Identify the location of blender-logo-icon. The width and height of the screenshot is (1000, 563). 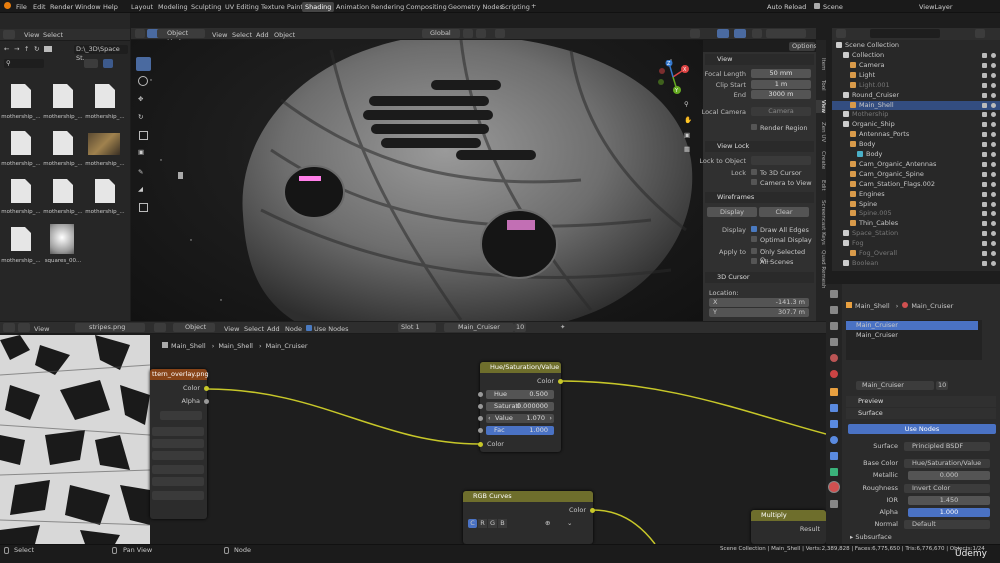
(7, 5).